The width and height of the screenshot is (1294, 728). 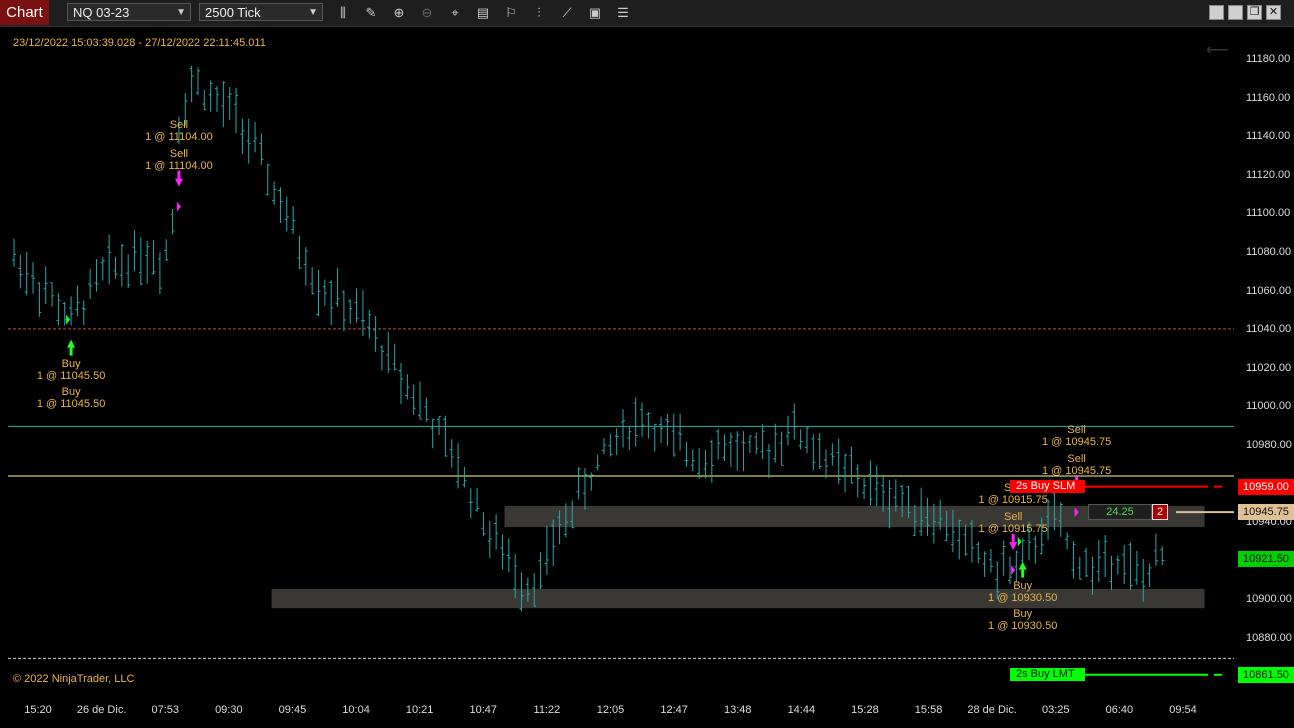 I want to click on execution-side: Buy, so click(x=1023, y=613).